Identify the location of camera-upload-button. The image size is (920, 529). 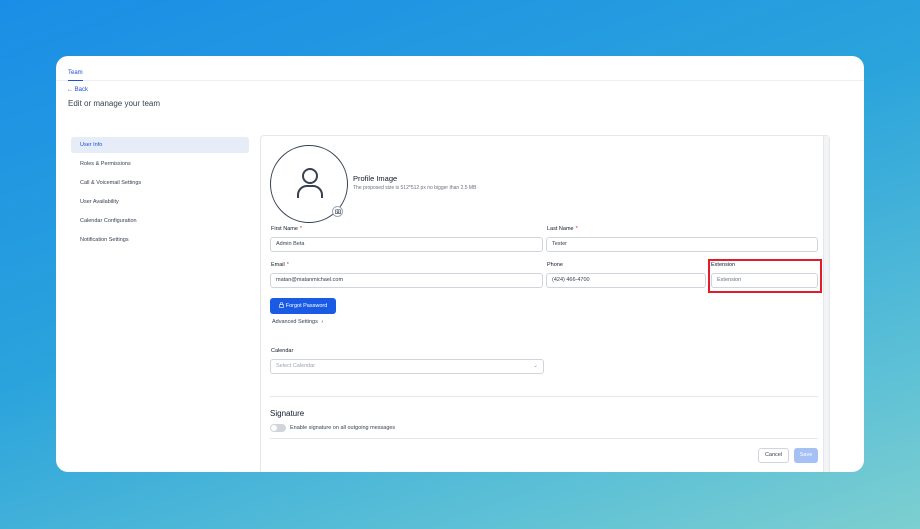
(337, 211).